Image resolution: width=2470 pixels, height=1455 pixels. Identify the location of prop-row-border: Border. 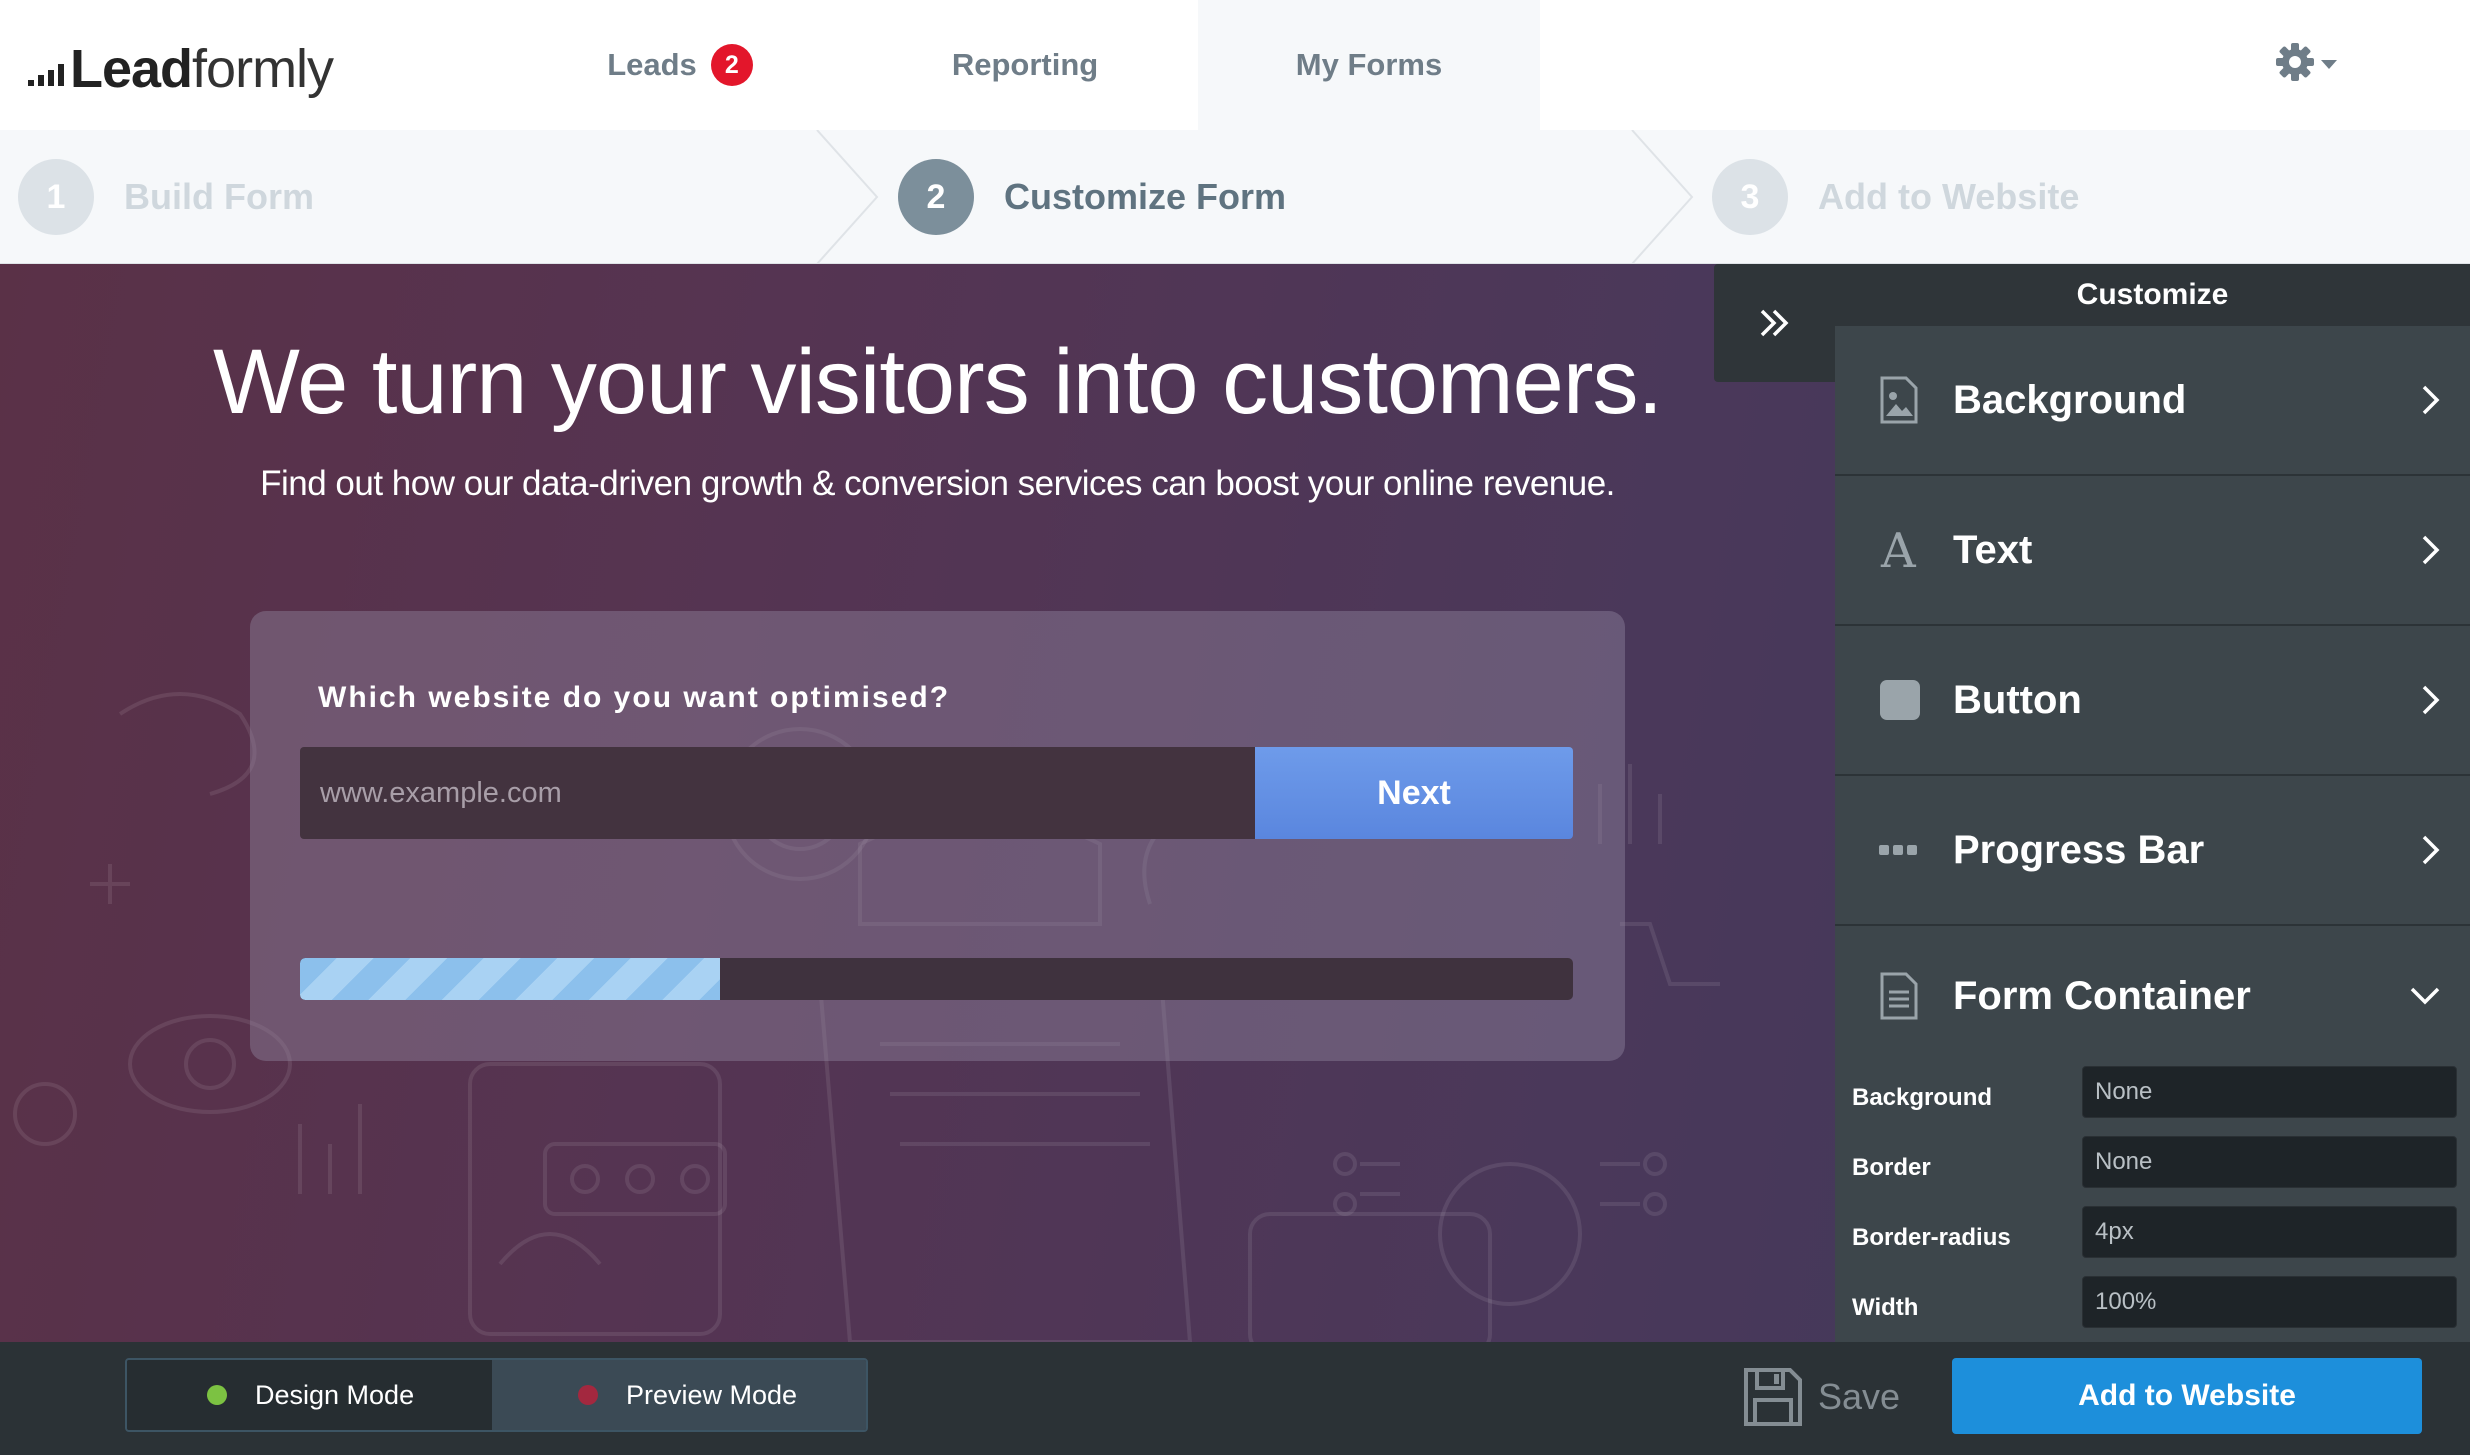
(2152, 1171).